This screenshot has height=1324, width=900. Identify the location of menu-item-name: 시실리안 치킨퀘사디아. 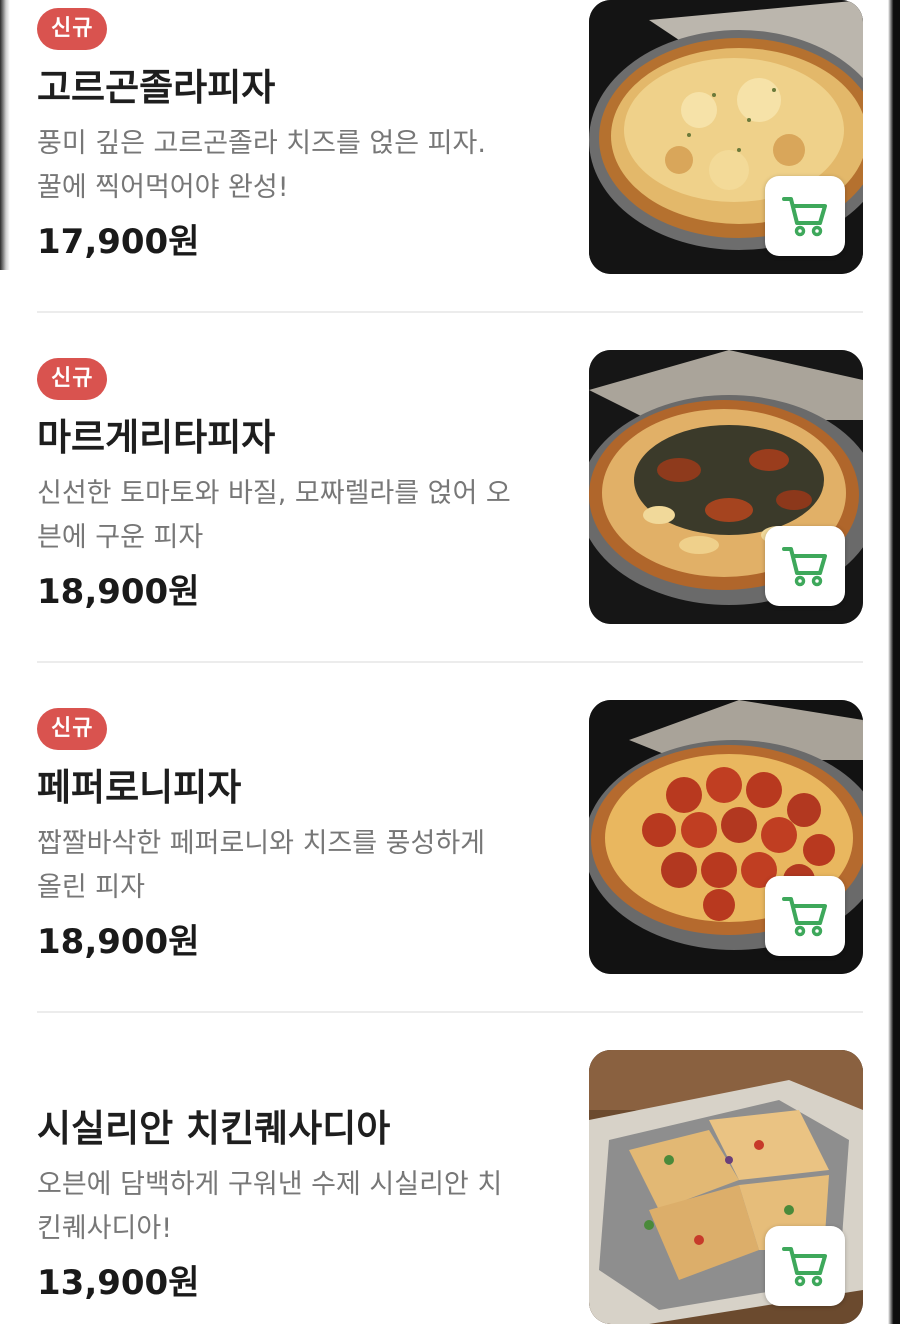
(297, 1129).